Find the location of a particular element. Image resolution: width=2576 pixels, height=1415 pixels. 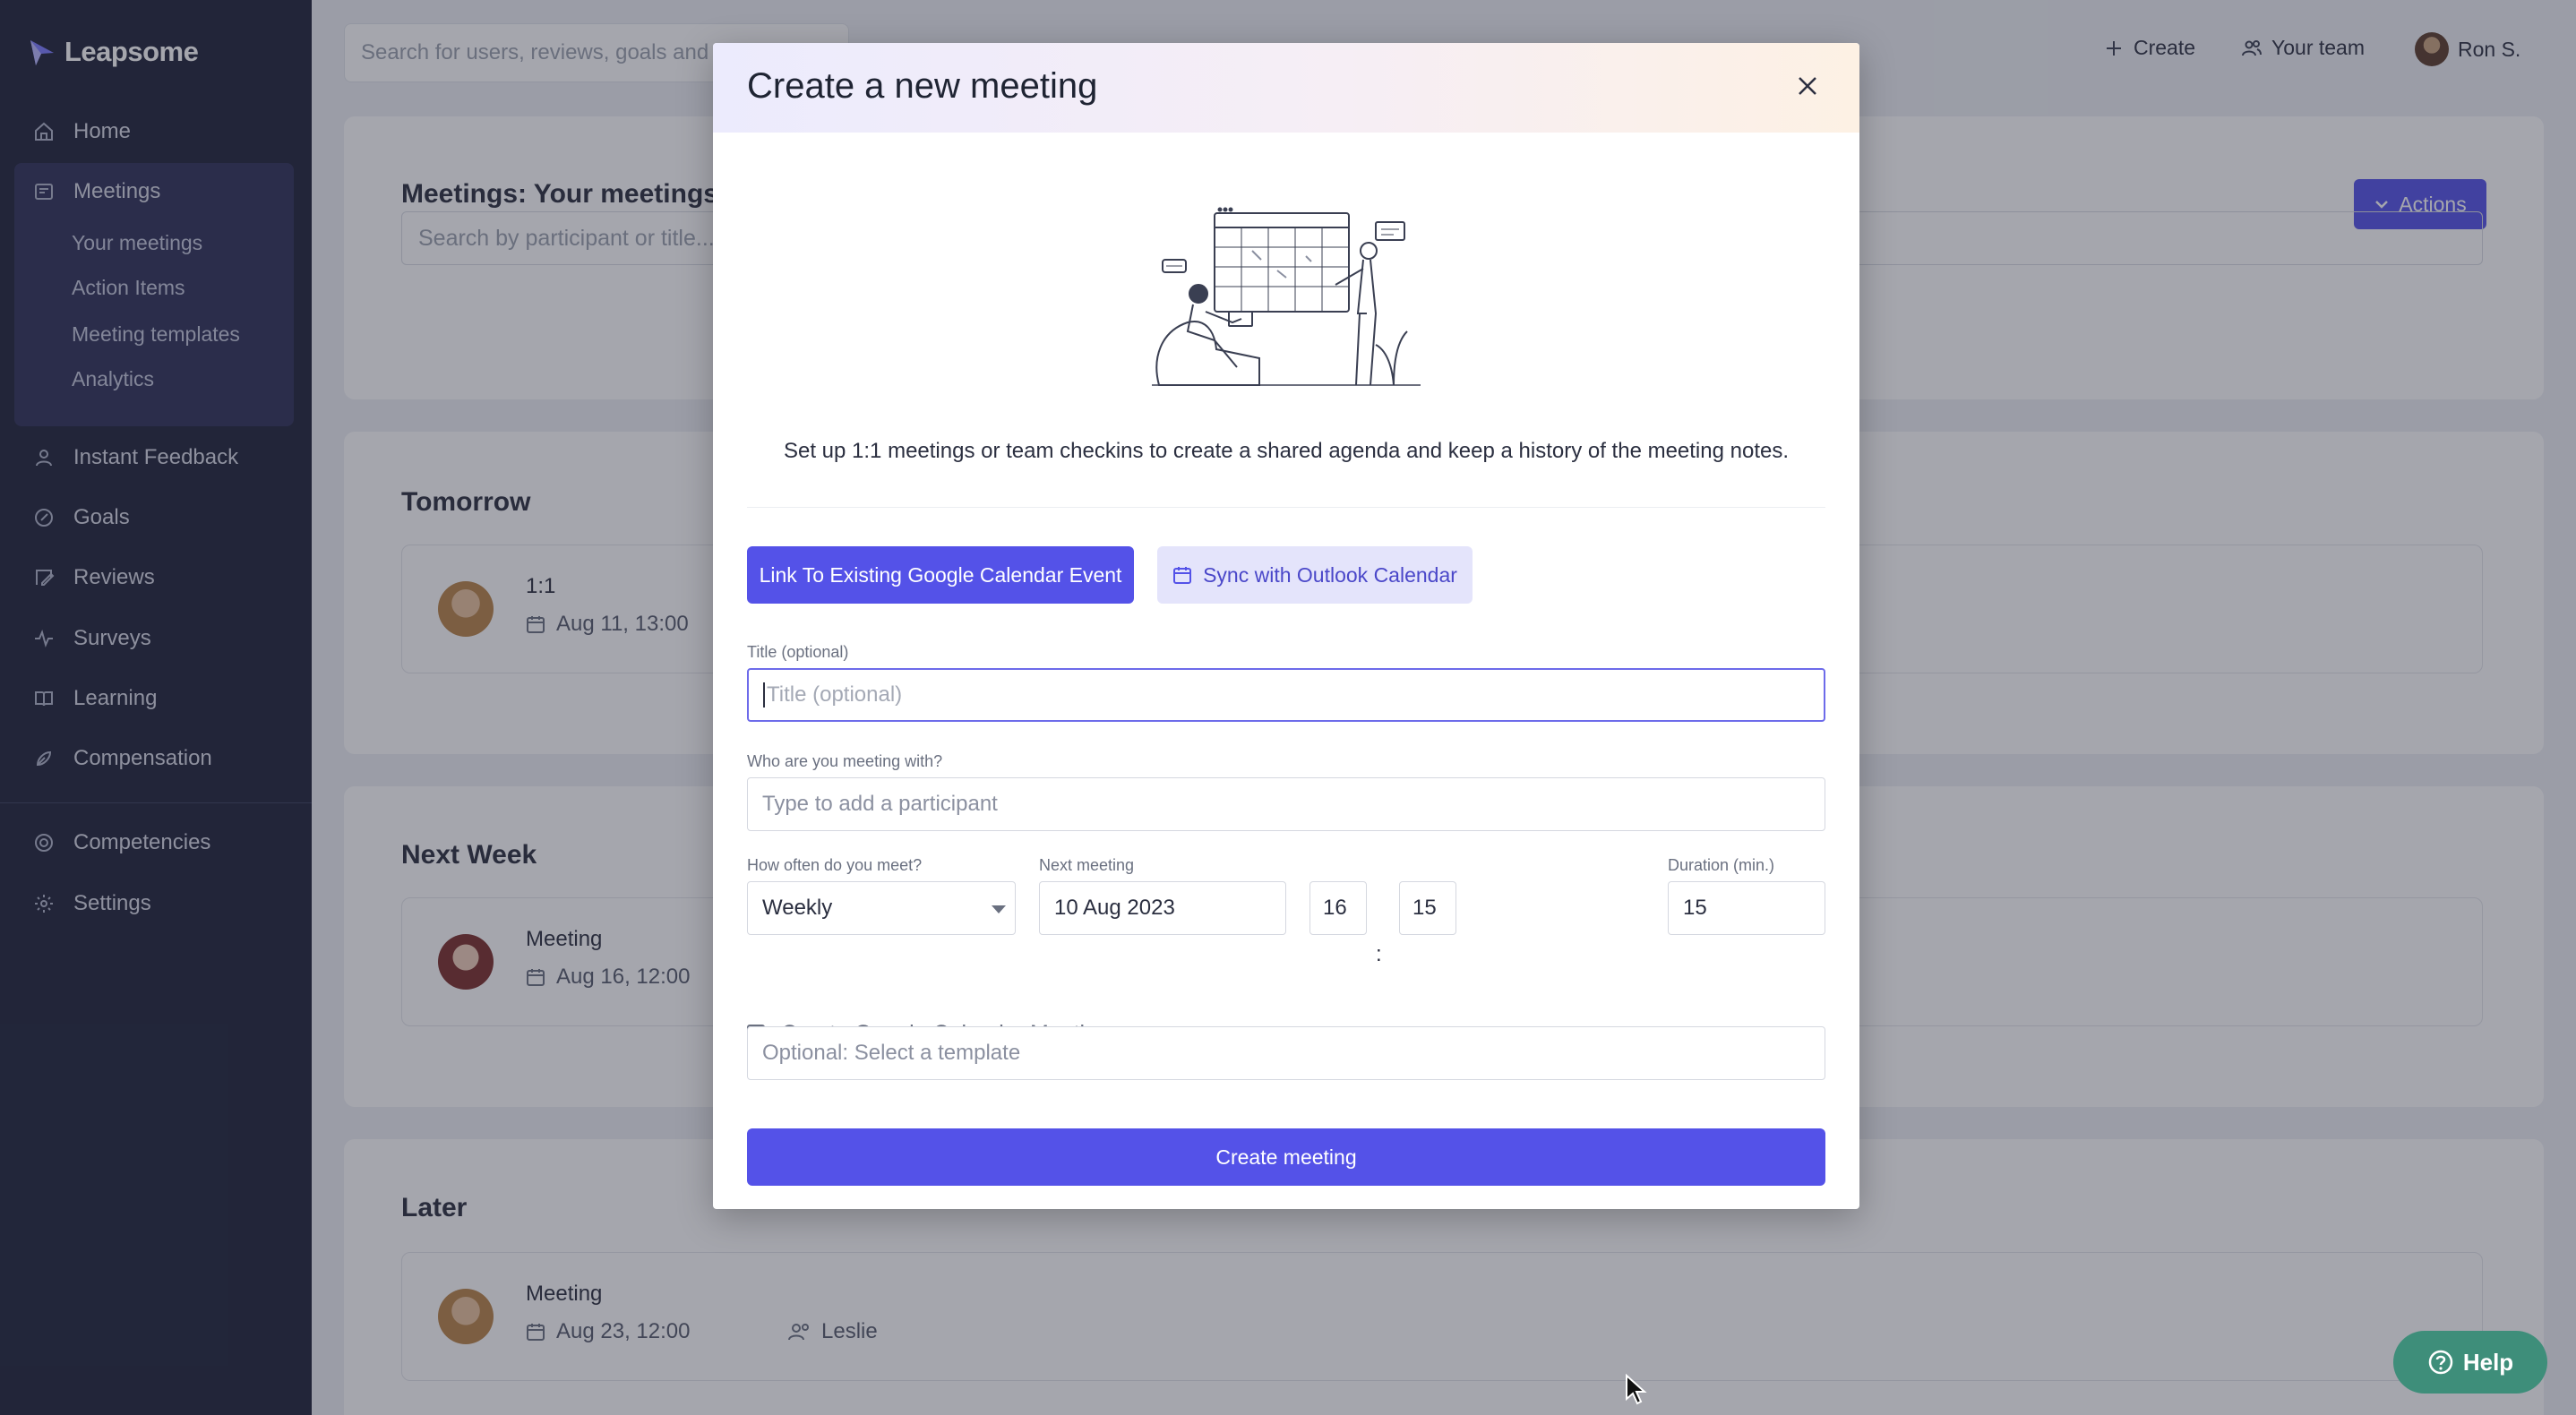

text-caret is located at coordinates (764, 695).